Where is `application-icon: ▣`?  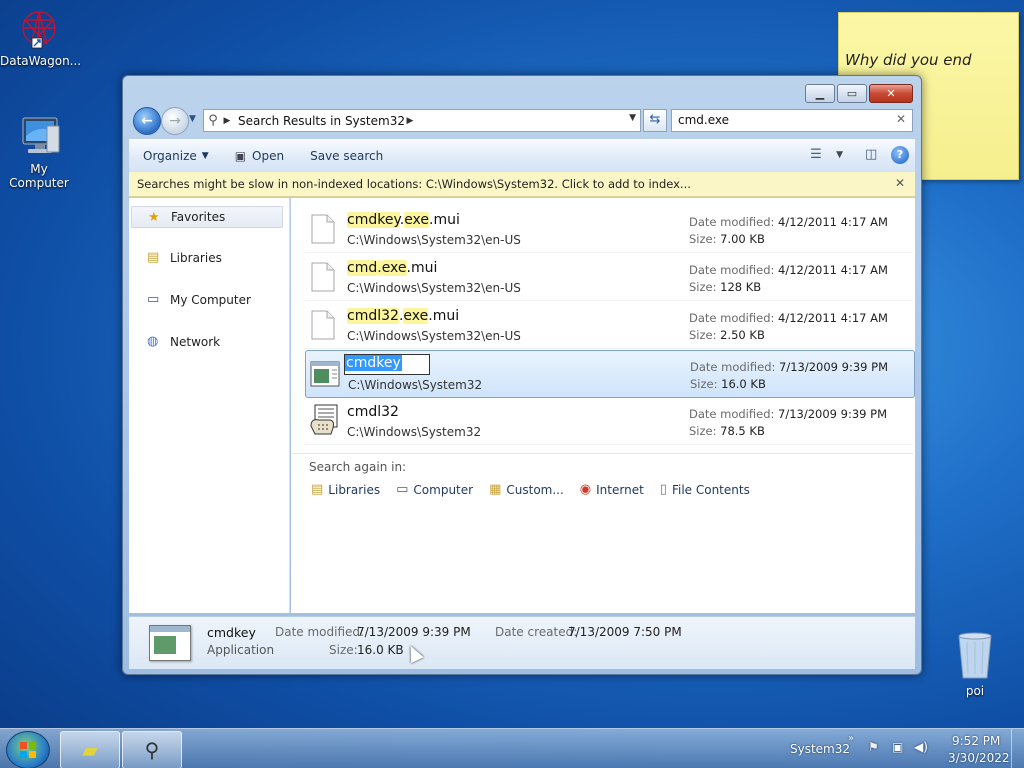 application-icon: ▣ is located at coordinates (240, 156).